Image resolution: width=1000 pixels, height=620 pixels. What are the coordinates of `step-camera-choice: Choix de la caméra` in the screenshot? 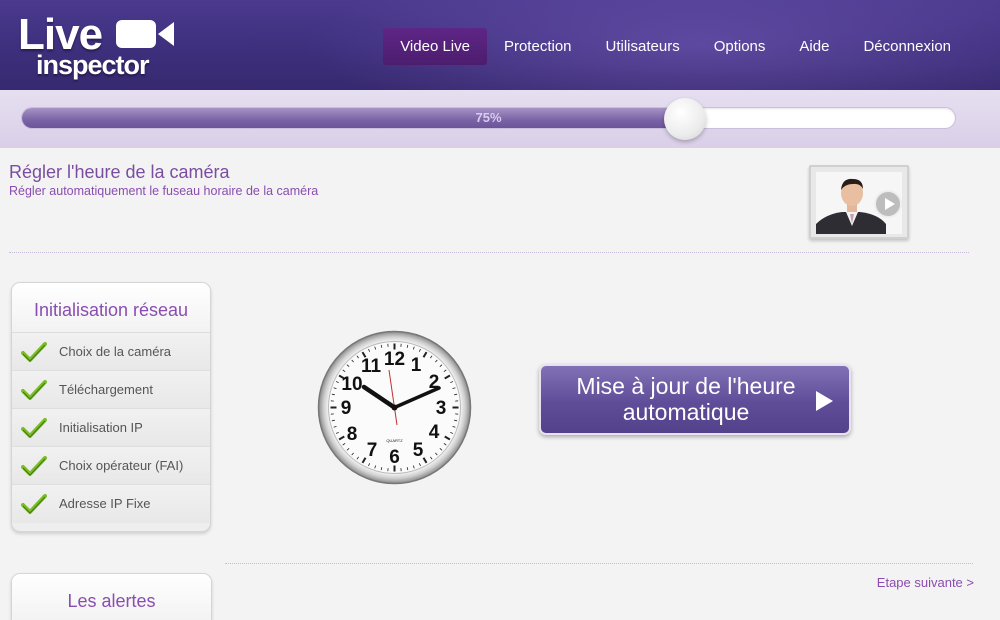 It's located at (111, 352).